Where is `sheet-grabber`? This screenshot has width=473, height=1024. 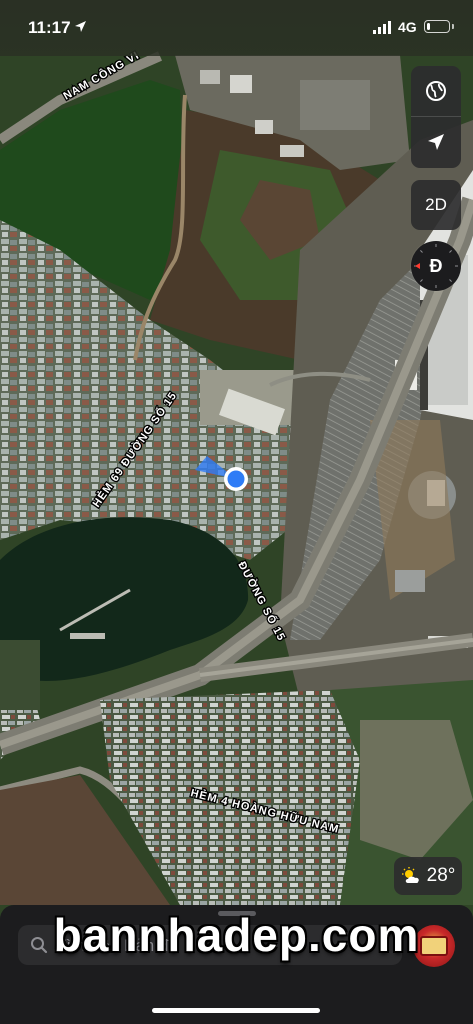 sheet-grabber is located at coordinates (237, 913).